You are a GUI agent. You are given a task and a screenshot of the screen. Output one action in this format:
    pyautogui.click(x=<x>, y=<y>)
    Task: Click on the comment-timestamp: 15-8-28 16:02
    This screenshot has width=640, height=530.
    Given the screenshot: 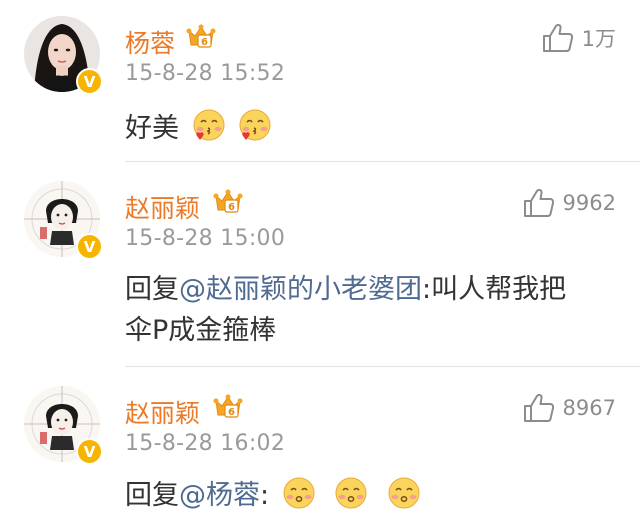 What is the action you would take?
    pyautogui.click(x=205, y=443)
    